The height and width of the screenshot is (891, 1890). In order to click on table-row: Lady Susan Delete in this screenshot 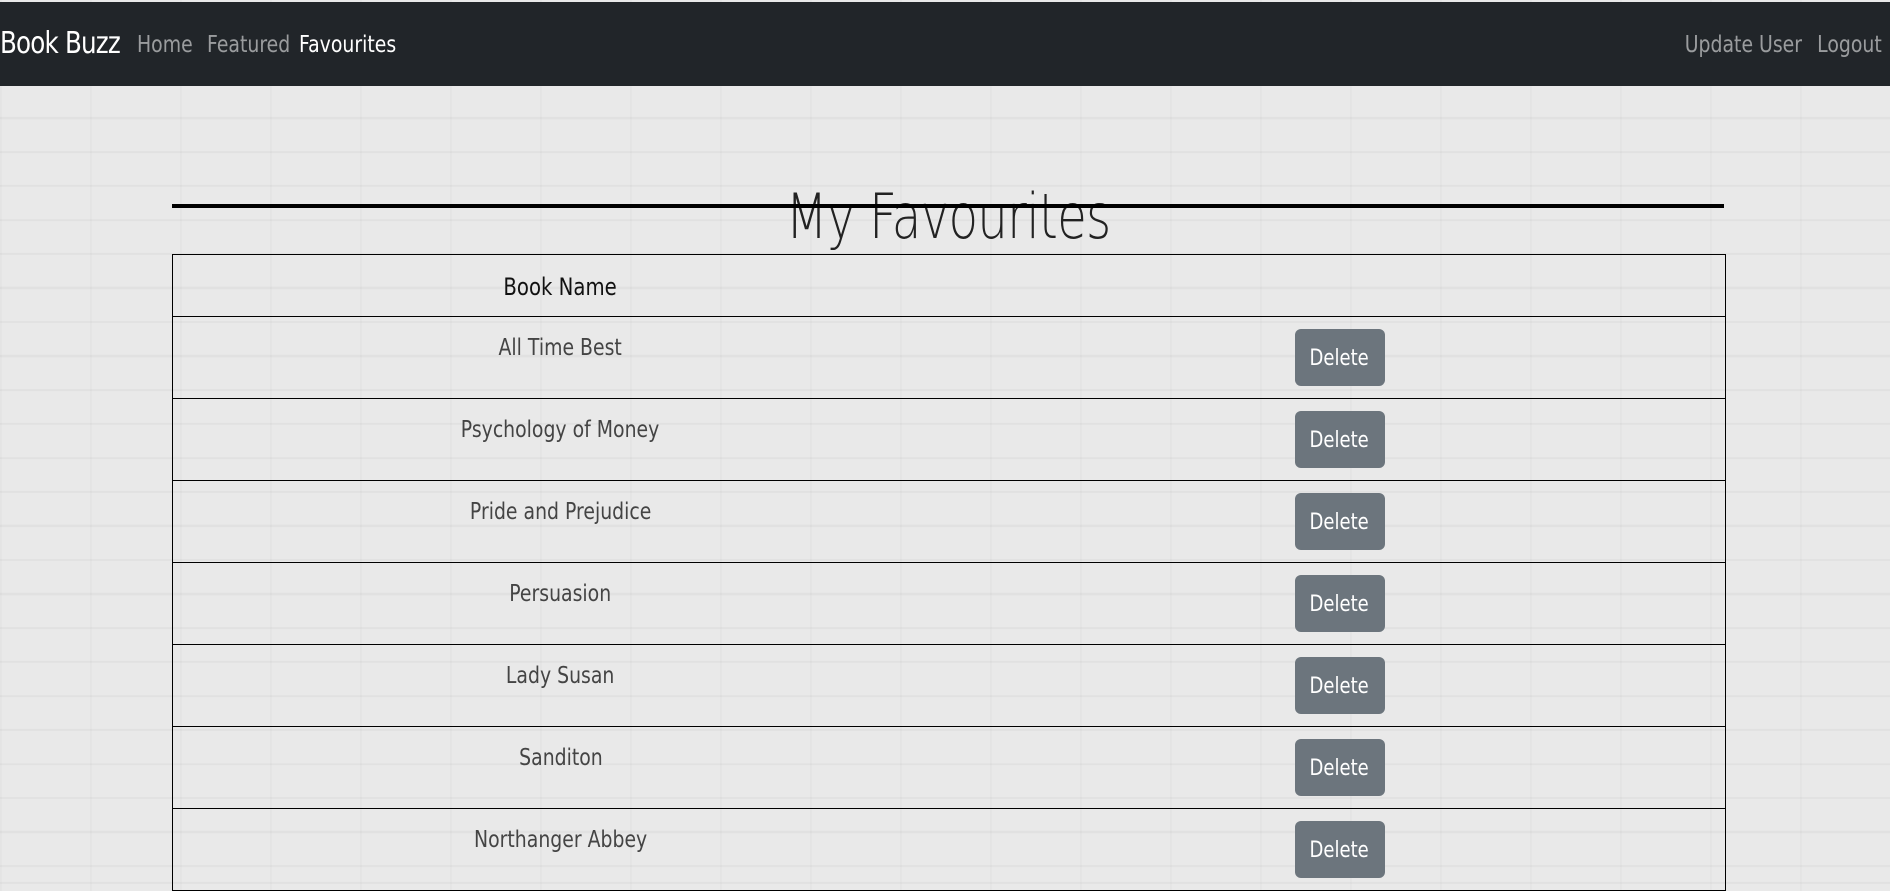, I will do `click(949, 685)`.